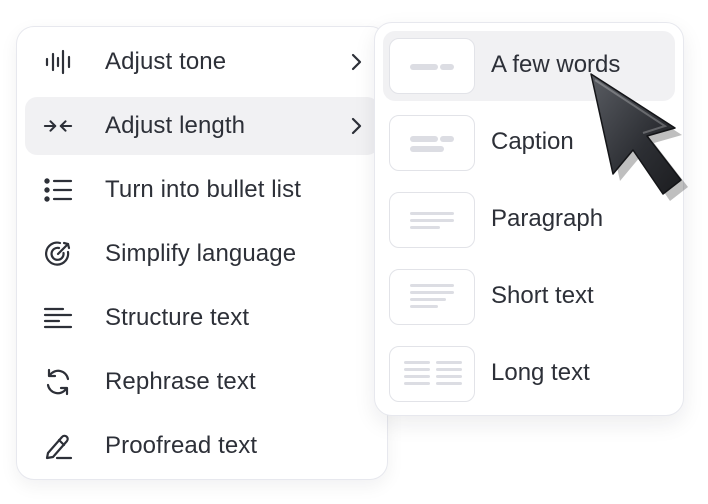 This screenshot has height=504, width=708. Describe the element at coordinates (58, 446) in the screenshot. I see `pen-icon` at that location.